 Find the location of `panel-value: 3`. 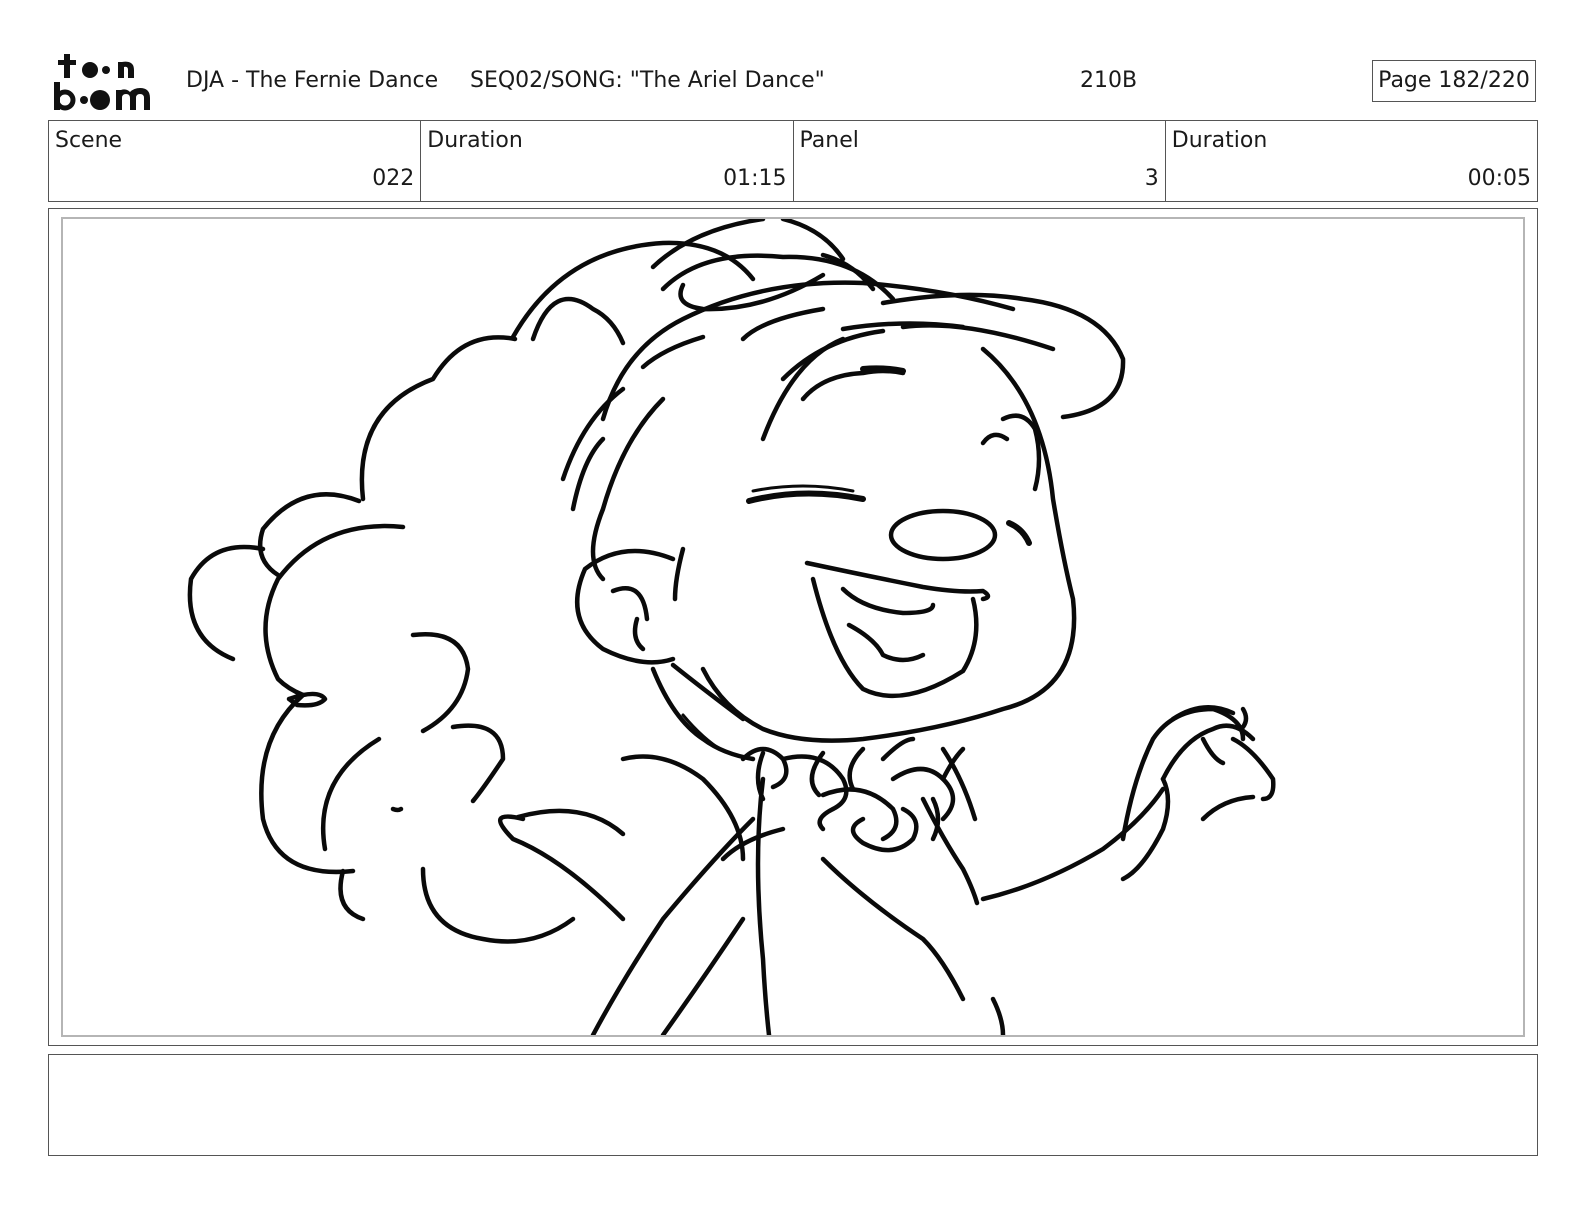

panel-value: 3 is located at coordinates (1151, 178).